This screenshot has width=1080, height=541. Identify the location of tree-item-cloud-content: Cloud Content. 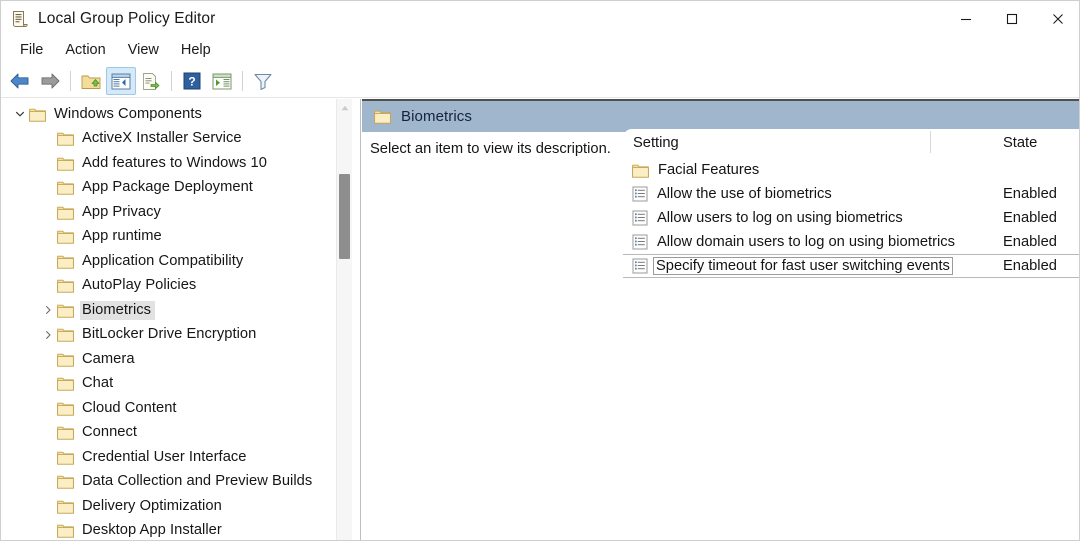
(171, 408).